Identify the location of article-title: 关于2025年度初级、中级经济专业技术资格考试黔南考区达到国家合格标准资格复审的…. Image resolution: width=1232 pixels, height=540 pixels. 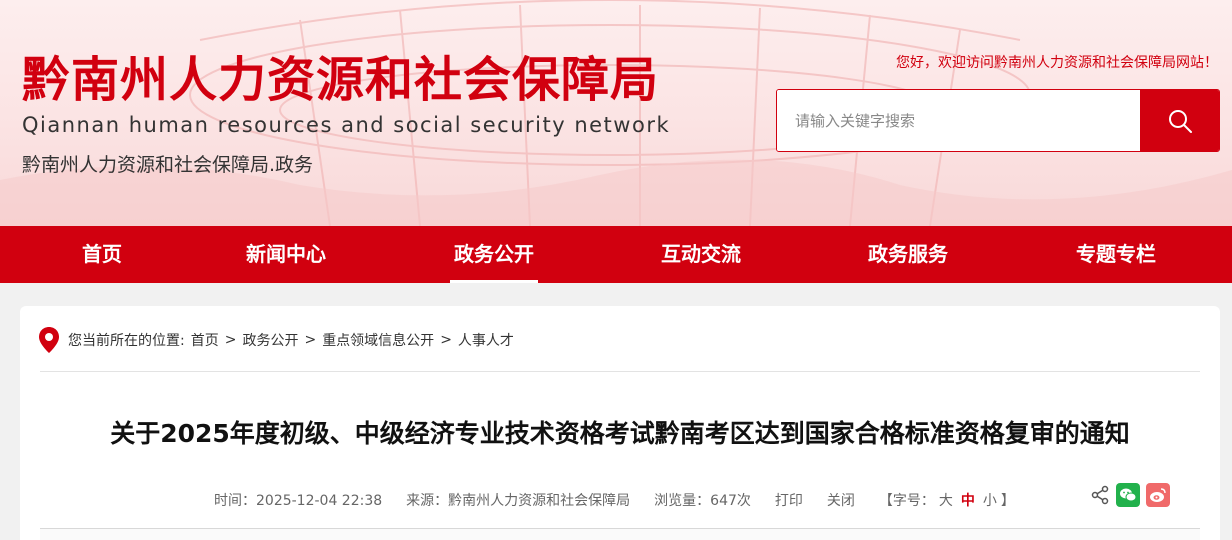
(620, 433).